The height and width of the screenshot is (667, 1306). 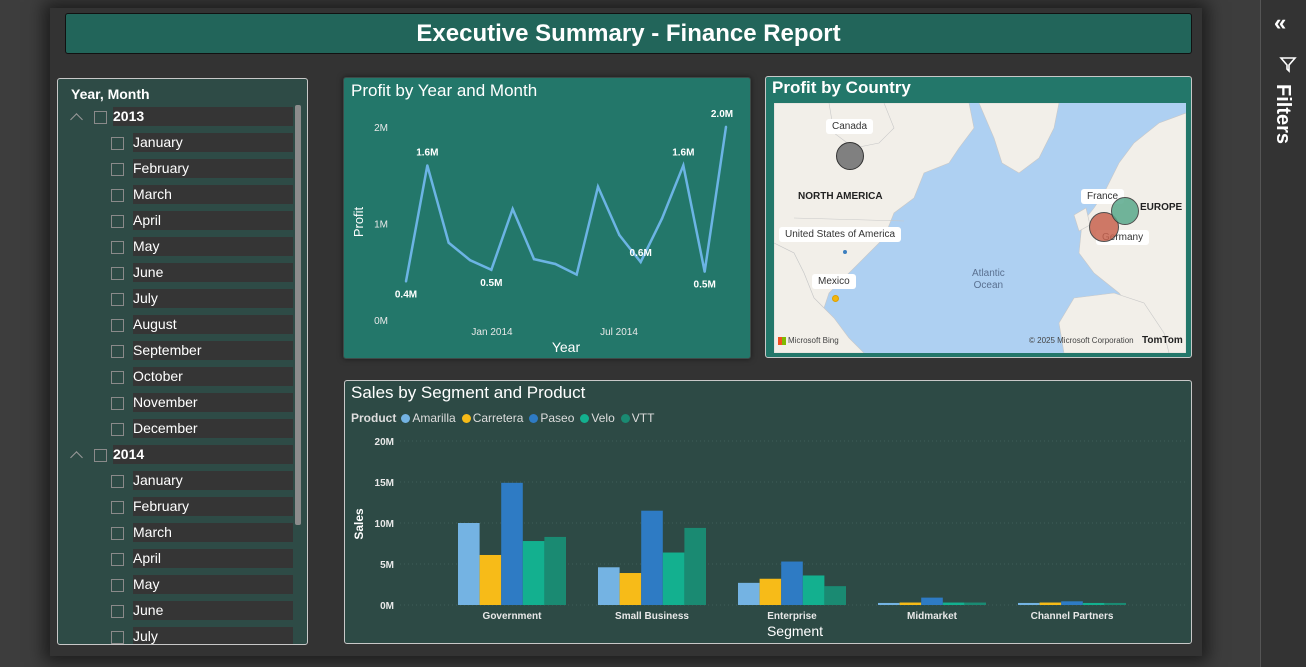 I want to click on filter-funnel-icon, so click(x=1288, y=64).